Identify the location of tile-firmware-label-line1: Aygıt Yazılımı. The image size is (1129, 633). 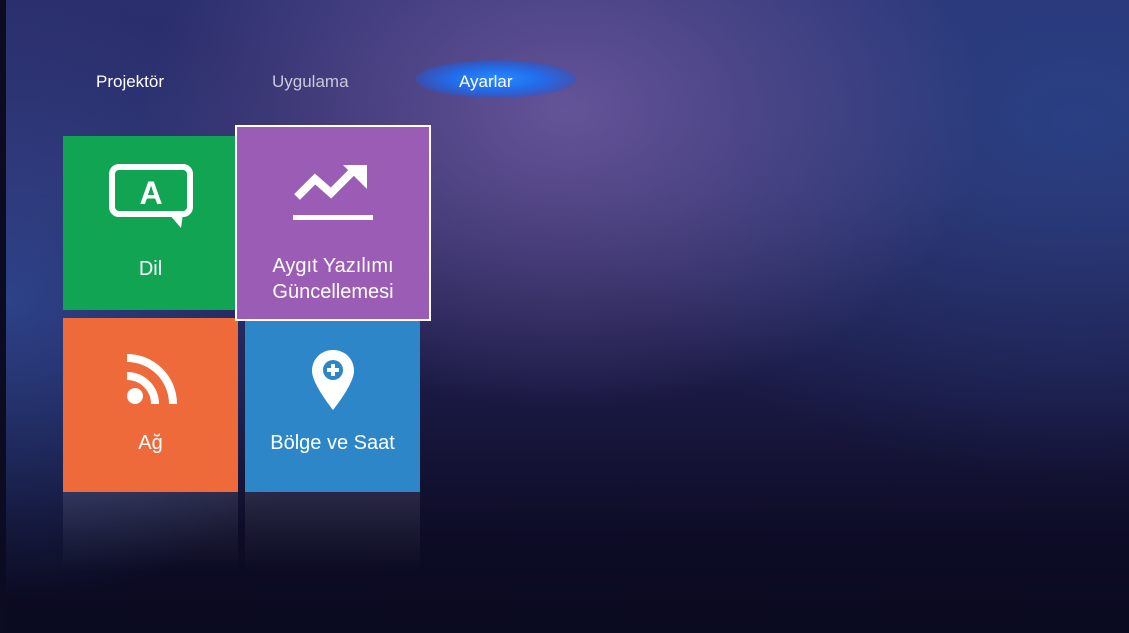
(333, 266).